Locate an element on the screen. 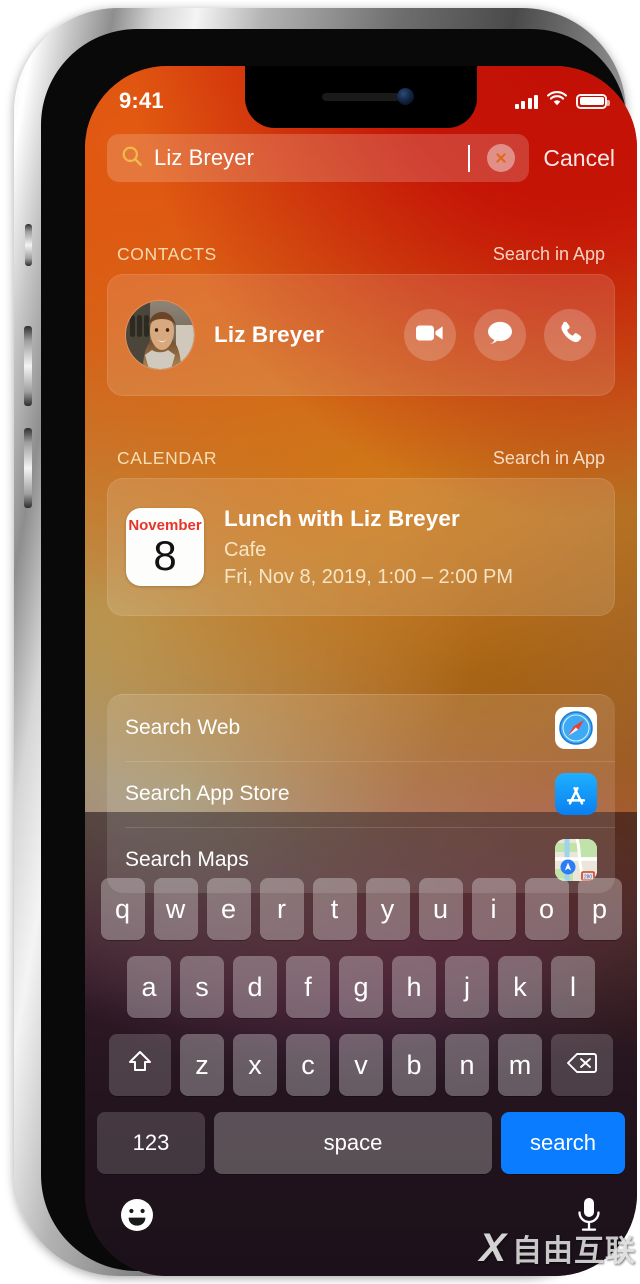 The image size is (640, 1284). key-b: b is located at coordinates (414, 1065).